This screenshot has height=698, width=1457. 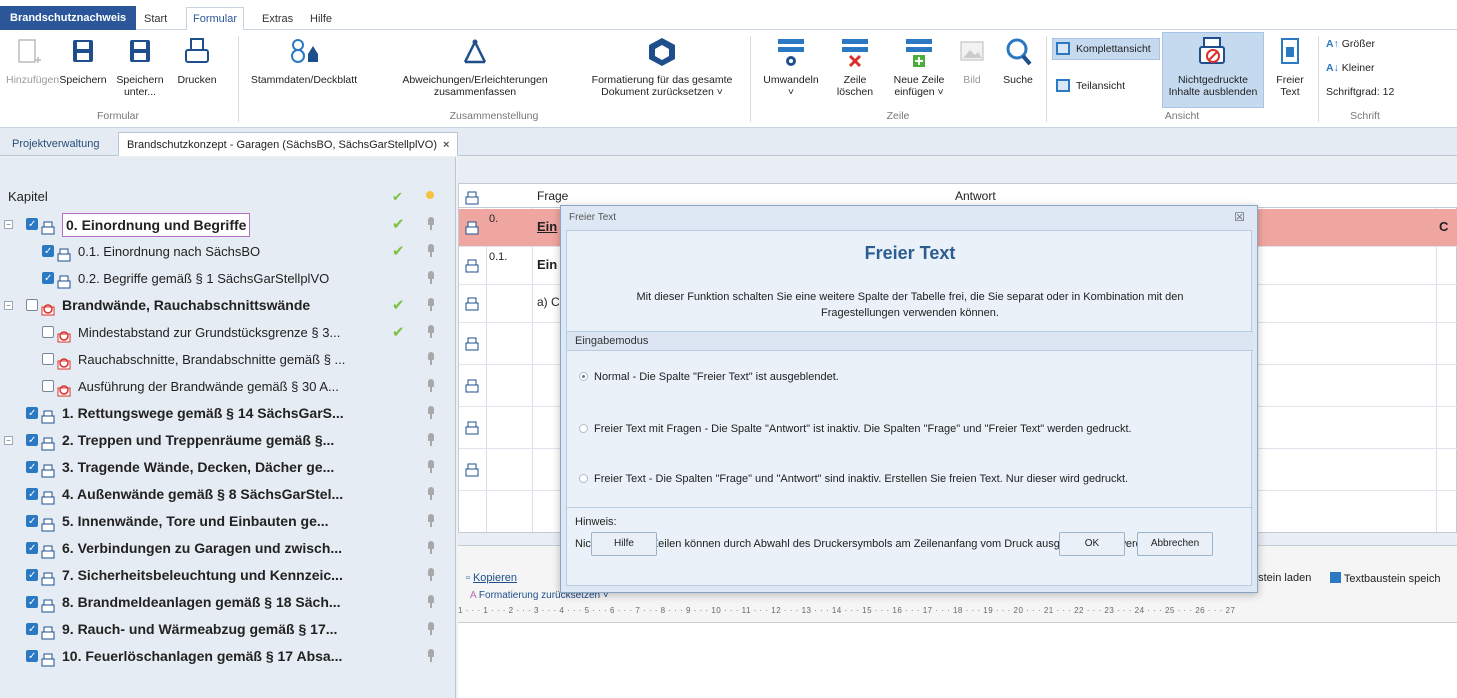 What do you see at coordinates (446, 145) in the screenshot?
I see `close-tab-icon: ×` at bounding box center [446, 145].